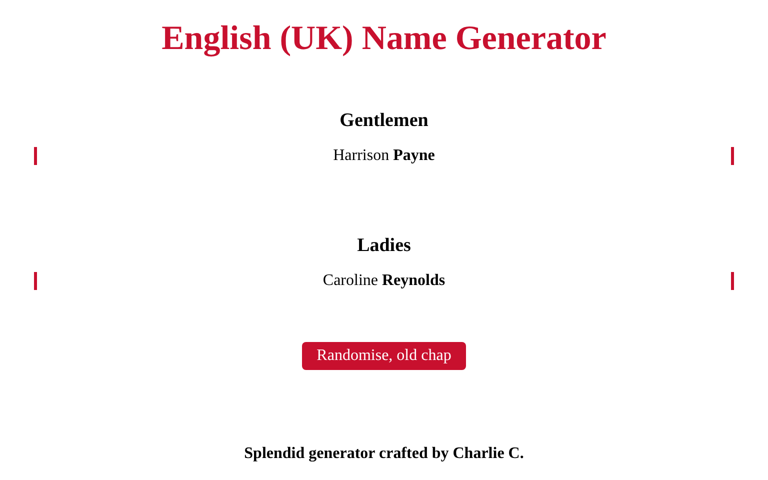 This screenshot has width=768, height=480. I want to click on section-heading: Gentlemen, so click(384, 121).